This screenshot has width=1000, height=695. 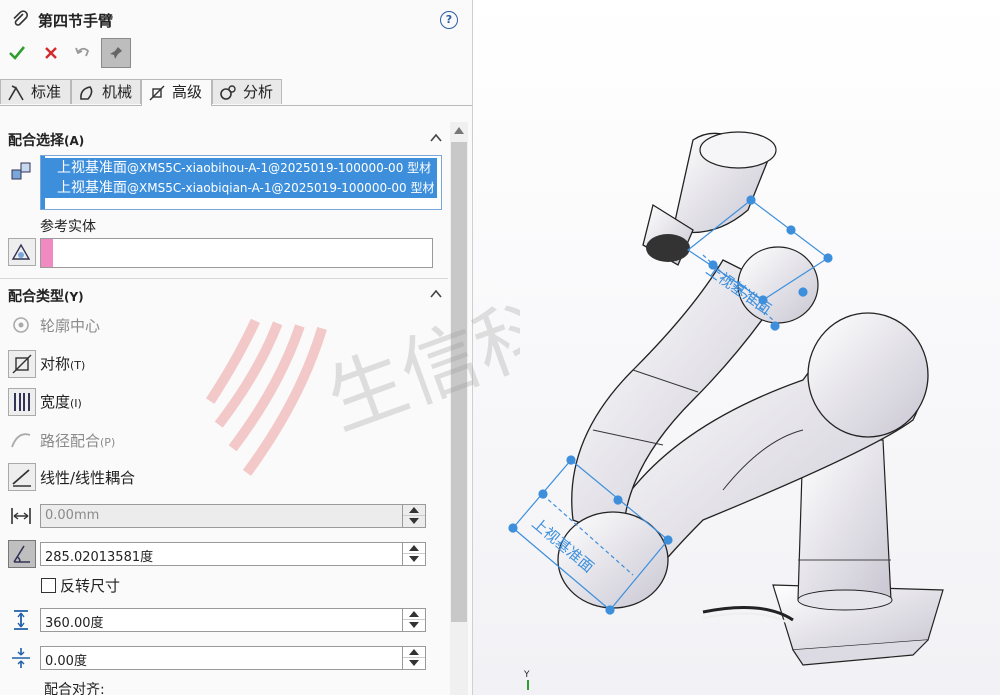 What do you see at coordinates (55, 402) in the screenshot?
I see `mate-label: 宽度` at bounding box center [55, 402].